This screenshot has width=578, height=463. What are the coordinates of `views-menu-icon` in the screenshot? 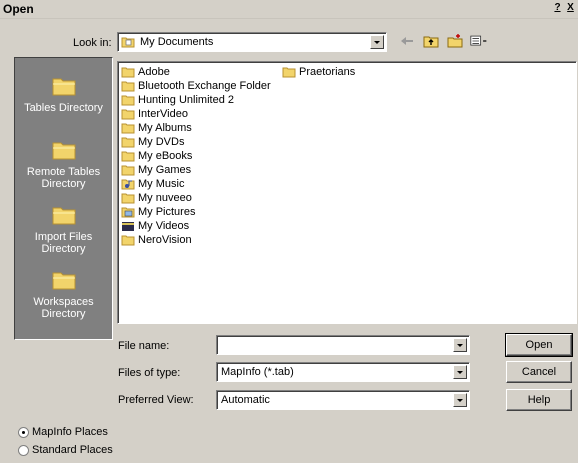 It's located at (479, 41).